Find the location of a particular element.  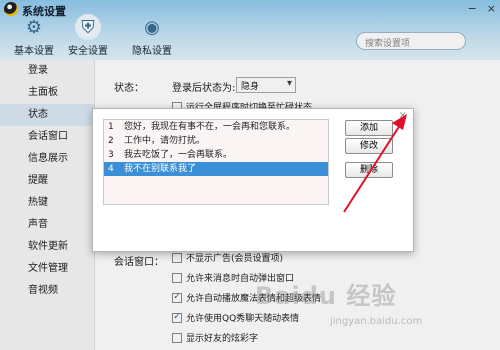

baidu-watermark: Baidu 经验 is located at coordinates (326, 296).